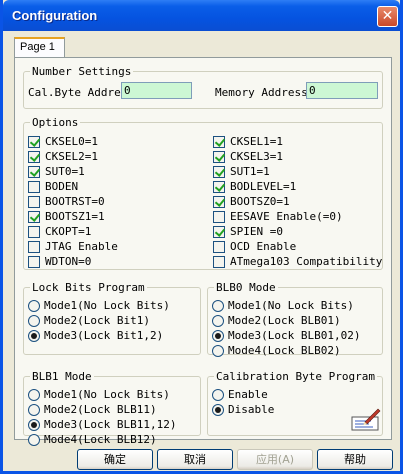 This screenshot has width=403, height=474. I want to click on option-label: BOOTSZ0=1, so click(260, 201).